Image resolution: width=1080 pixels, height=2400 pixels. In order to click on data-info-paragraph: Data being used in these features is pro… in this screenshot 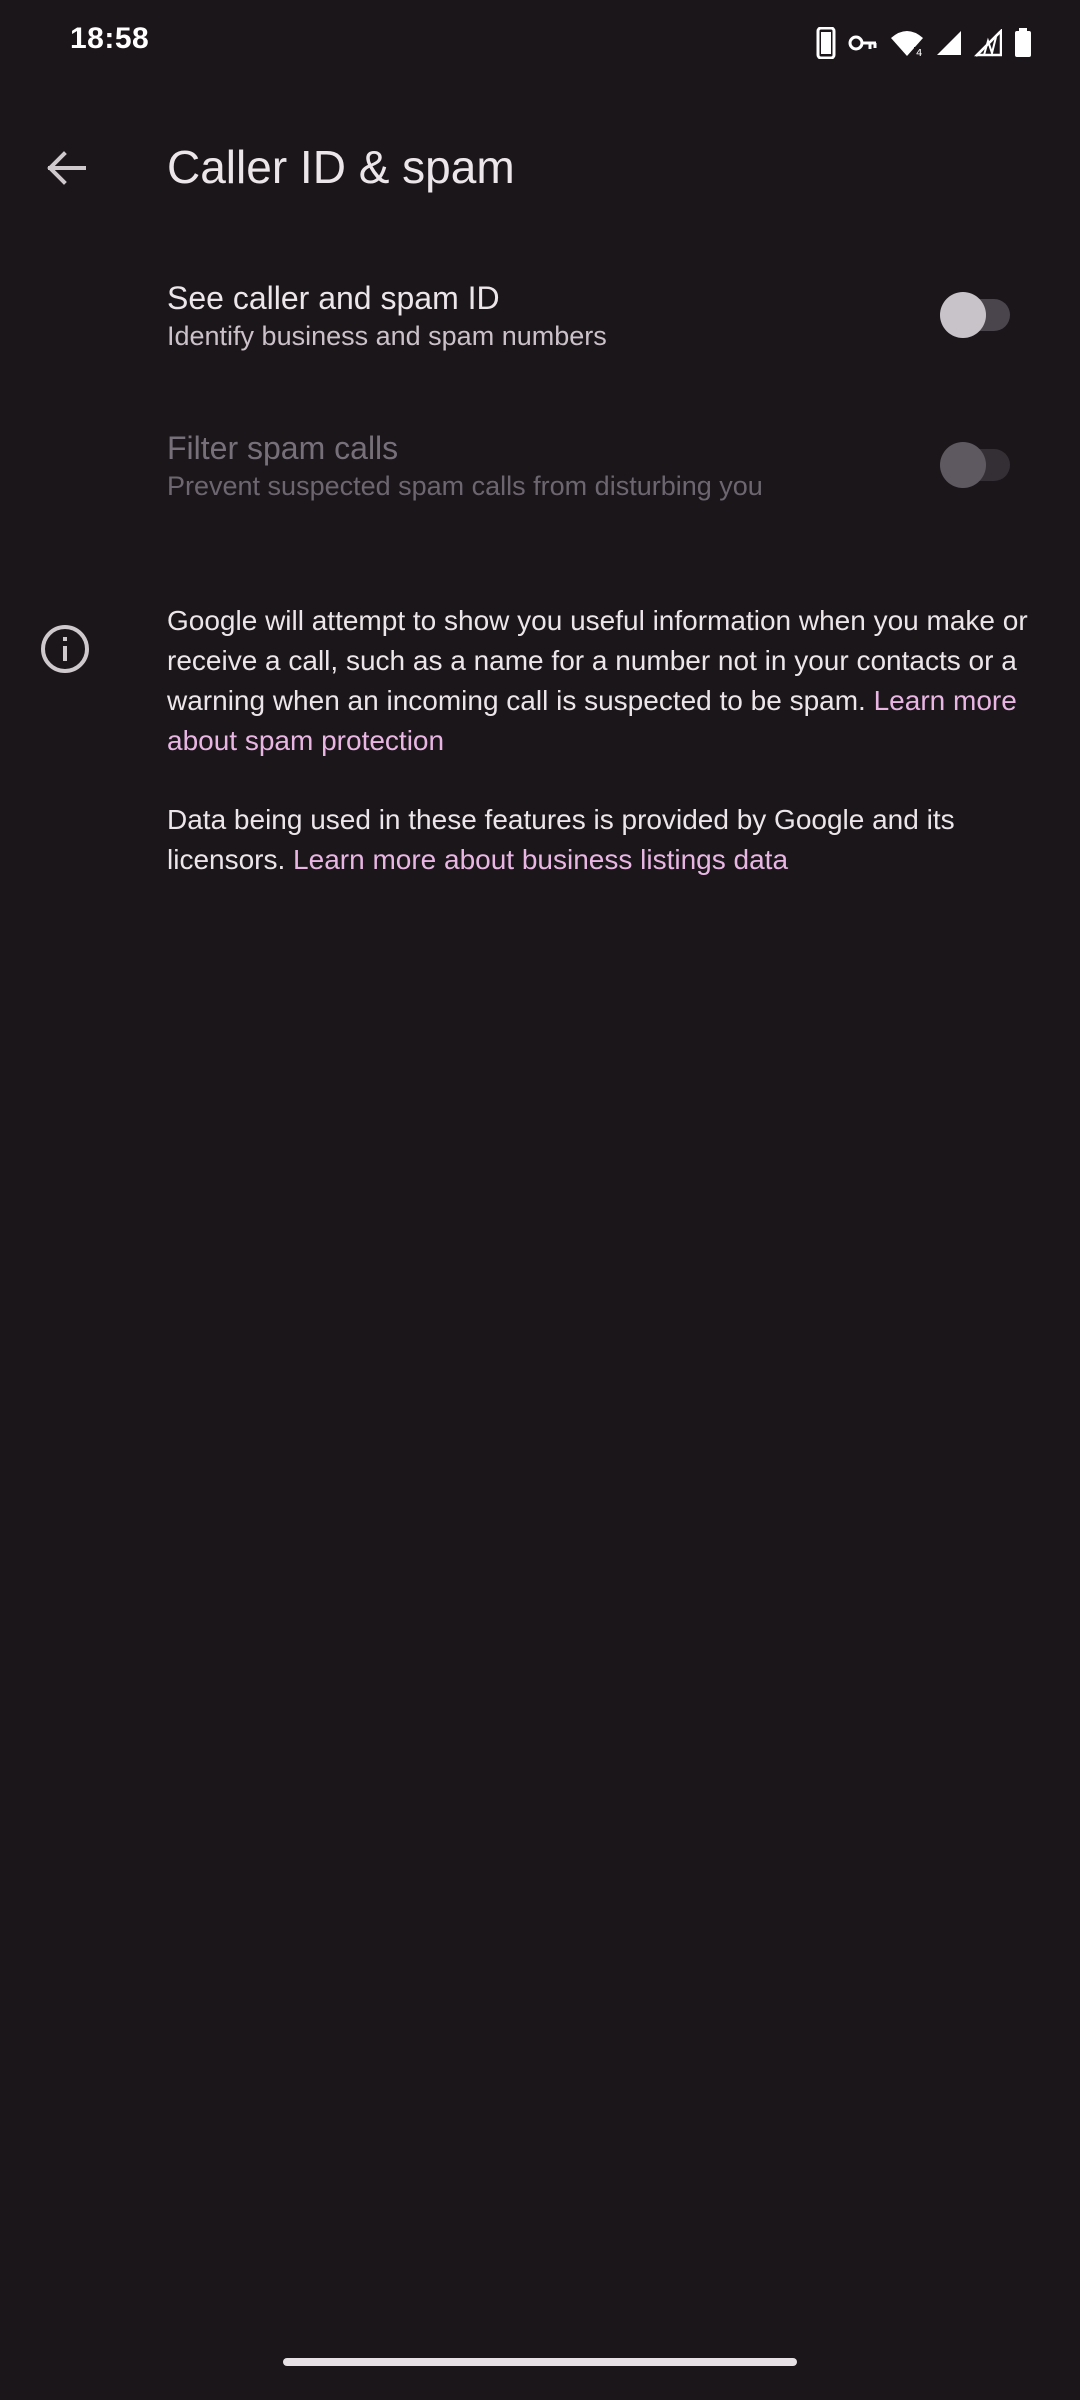, I will do `click(602, 840)`.